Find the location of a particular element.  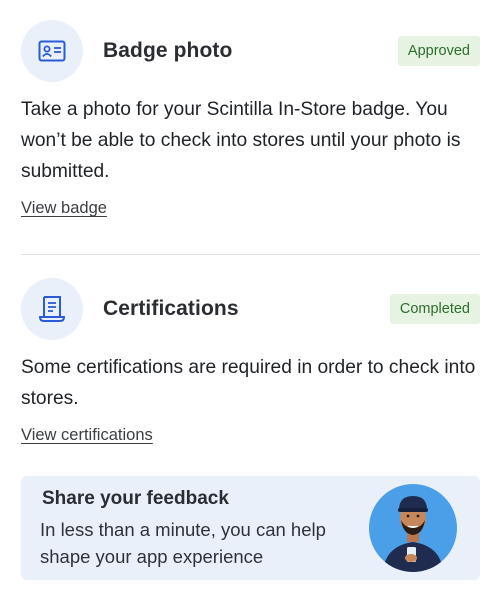

certifications-title: Certifications is located at coordinates (171, 308).